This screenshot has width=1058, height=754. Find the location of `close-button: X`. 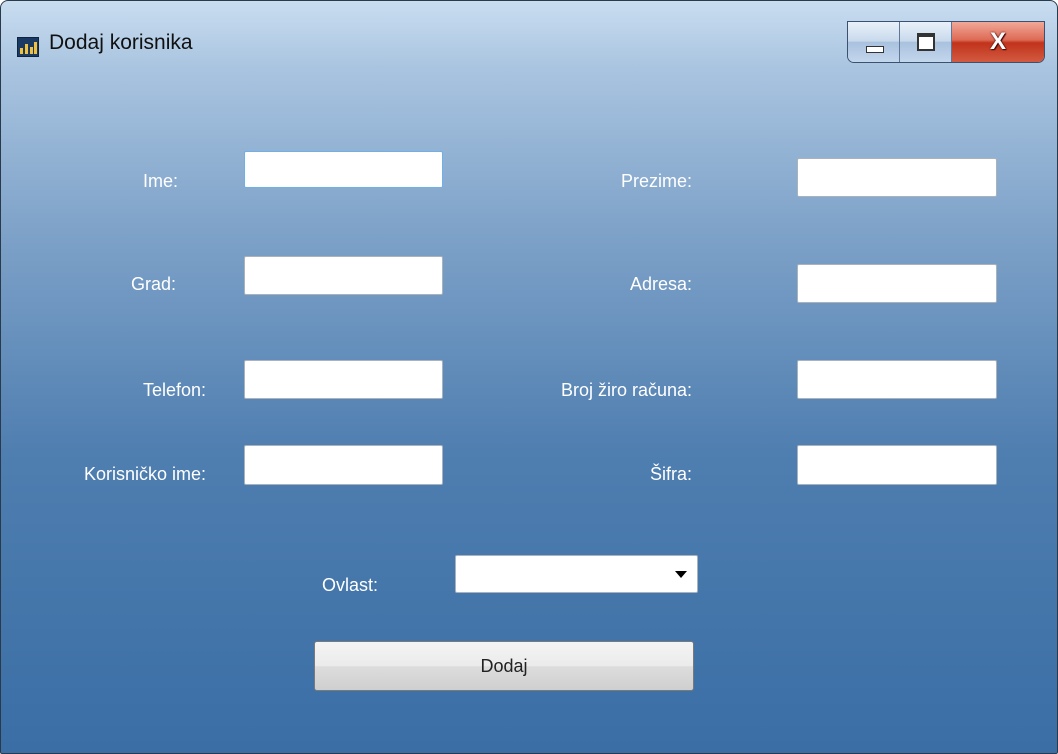

close-button: X is located at coordinates (998, 42).